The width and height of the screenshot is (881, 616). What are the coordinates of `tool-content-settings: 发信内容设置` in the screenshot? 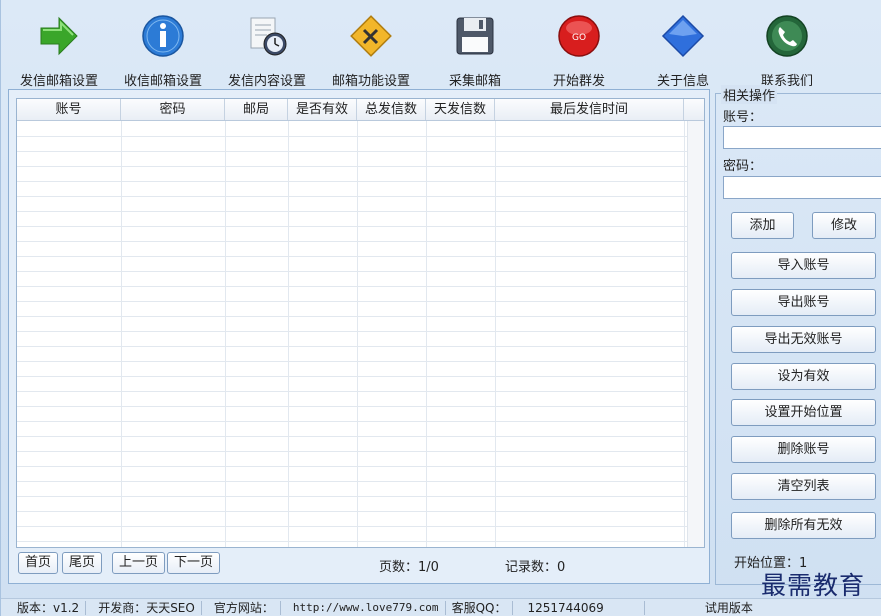 It's located at (267, 48).